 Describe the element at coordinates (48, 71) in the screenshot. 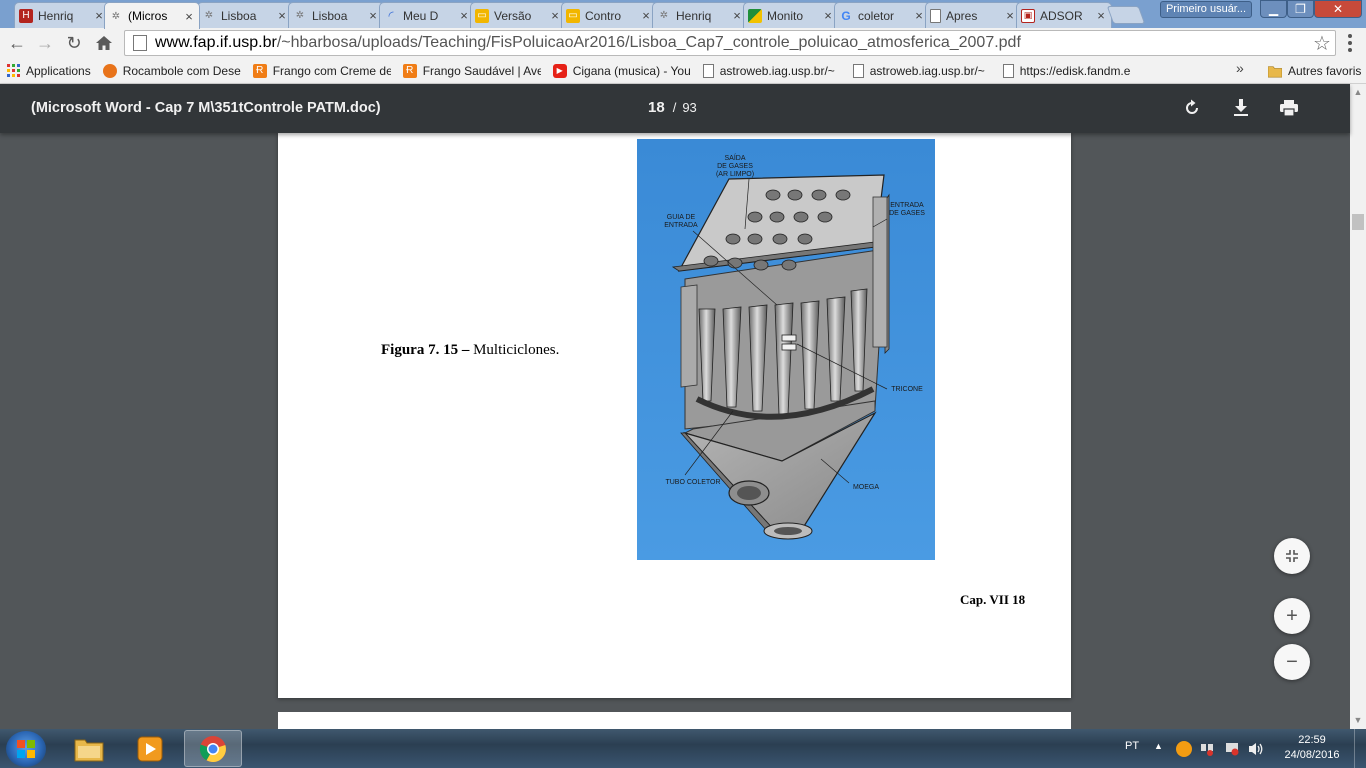

I see `bookmark-applications: Applications` at that location.